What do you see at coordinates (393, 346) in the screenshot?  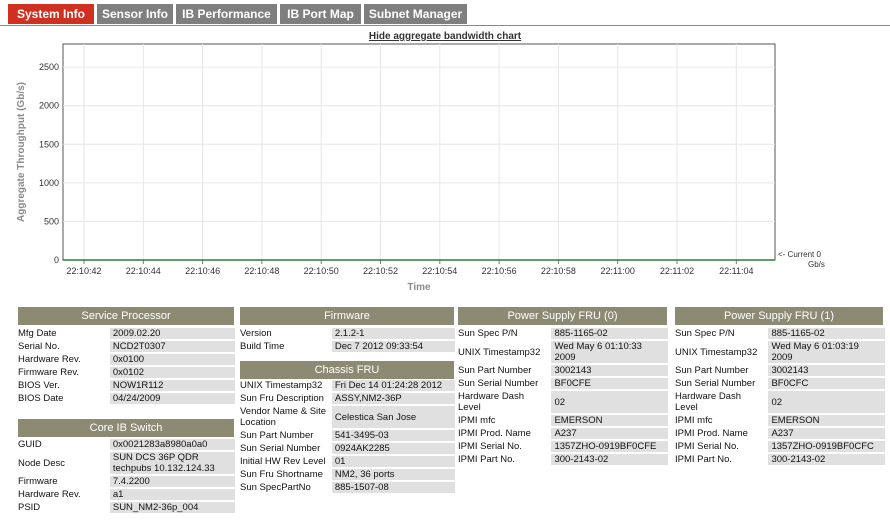 I see `firmware-value: Dec 7 2012 09:33:54` at bounding box center [393, 346].